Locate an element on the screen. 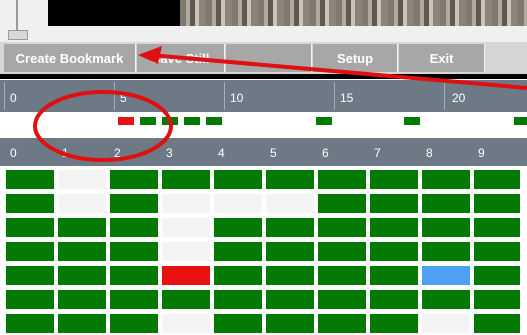 The height and width of the screenshot is (335, 527). create-bookmark-button: Create Bookmark is located at coordinates (70, 58).